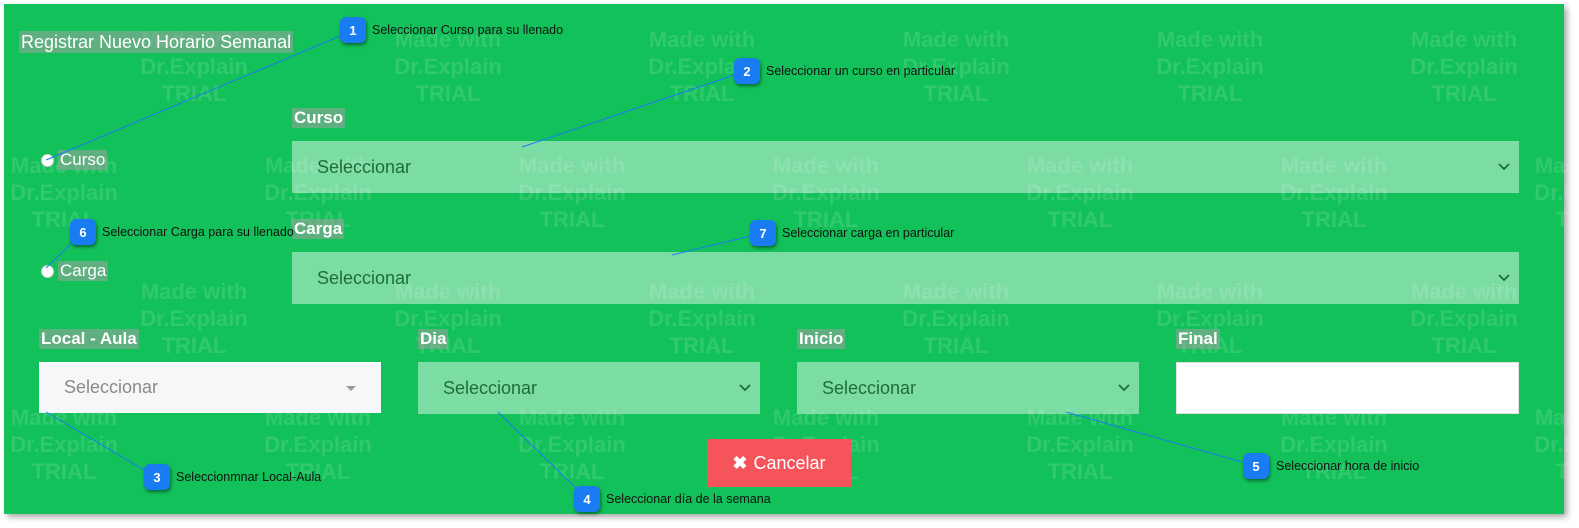 Image resolution: width=1579 pixels, height=528 pixels. I want to click on callout-badge-4: 4, so click(587, 499).